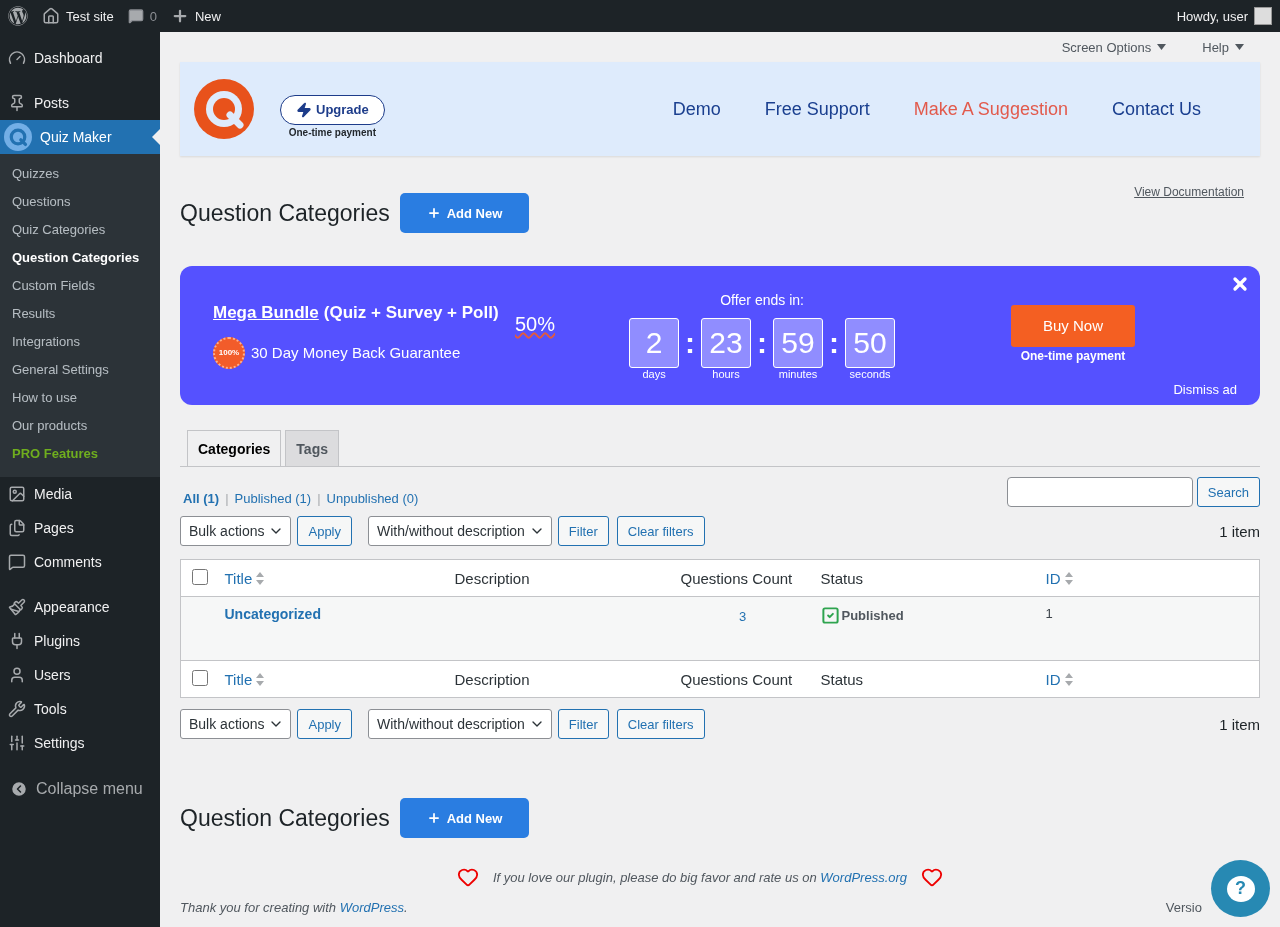 This screenshot has width=1280, height=927. What do you see at coordinates (830, 615) in the screenshot?
I see `check-icon` at bounding box center [830, 615].